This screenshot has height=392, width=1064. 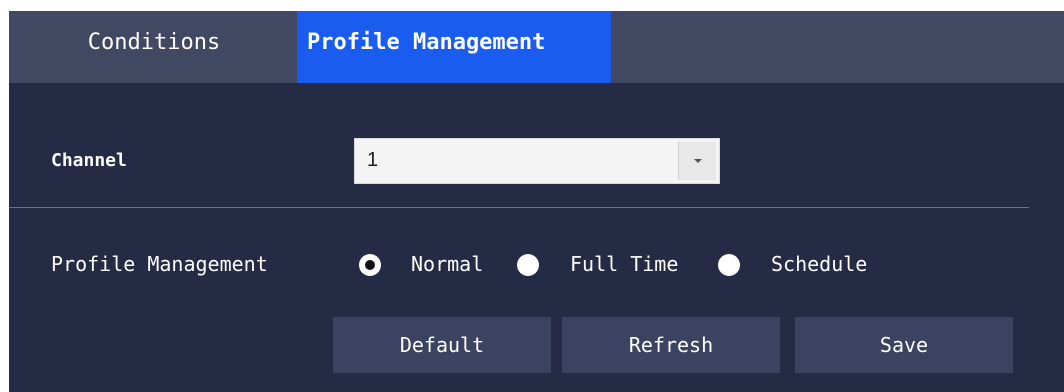 What do you see at coordinates (697, 161) in the screenshot?
I see `chevron-down-icon` at bounding box center [697, 161].